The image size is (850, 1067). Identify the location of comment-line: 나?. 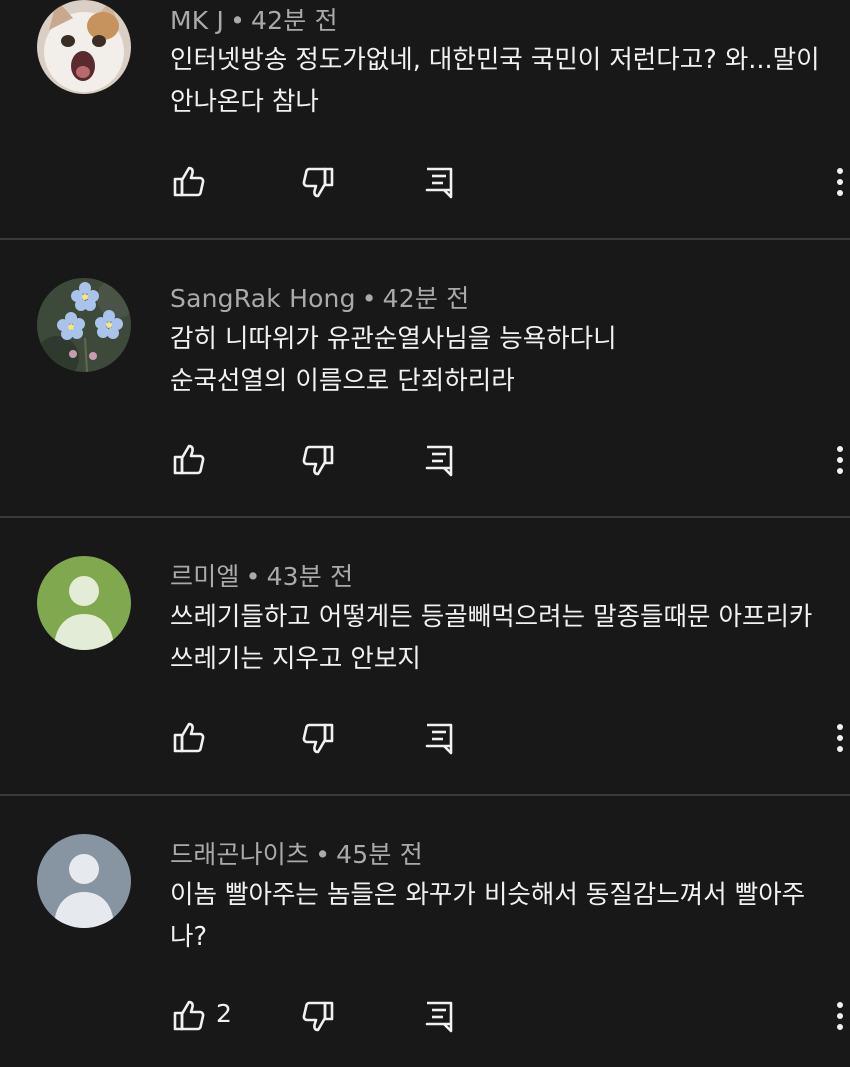
(188, 937).